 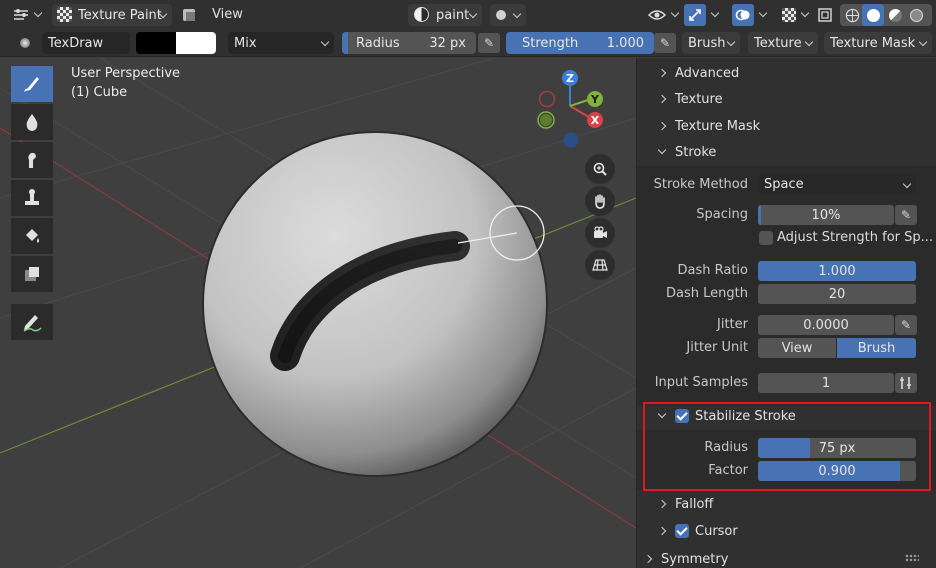 What do you see at coordinates (196, 43) in the screenshot?
I see `secondary-color-swatch` at bounding box center [196, 43].